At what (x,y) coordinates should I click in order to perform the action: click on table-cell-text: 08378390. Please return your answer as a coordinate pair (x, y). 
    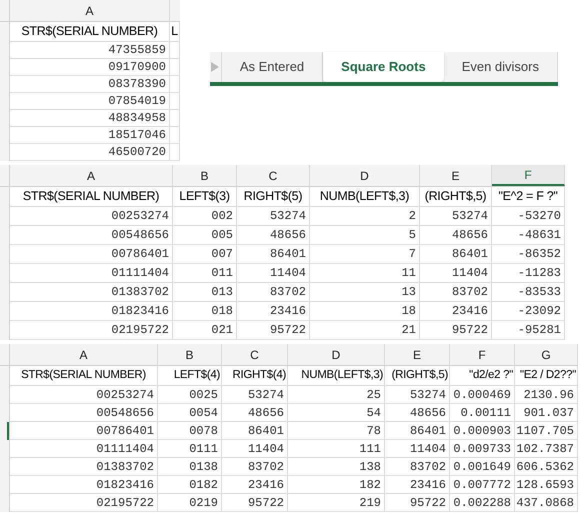
    Looking at the image, I should click on (137, 84).